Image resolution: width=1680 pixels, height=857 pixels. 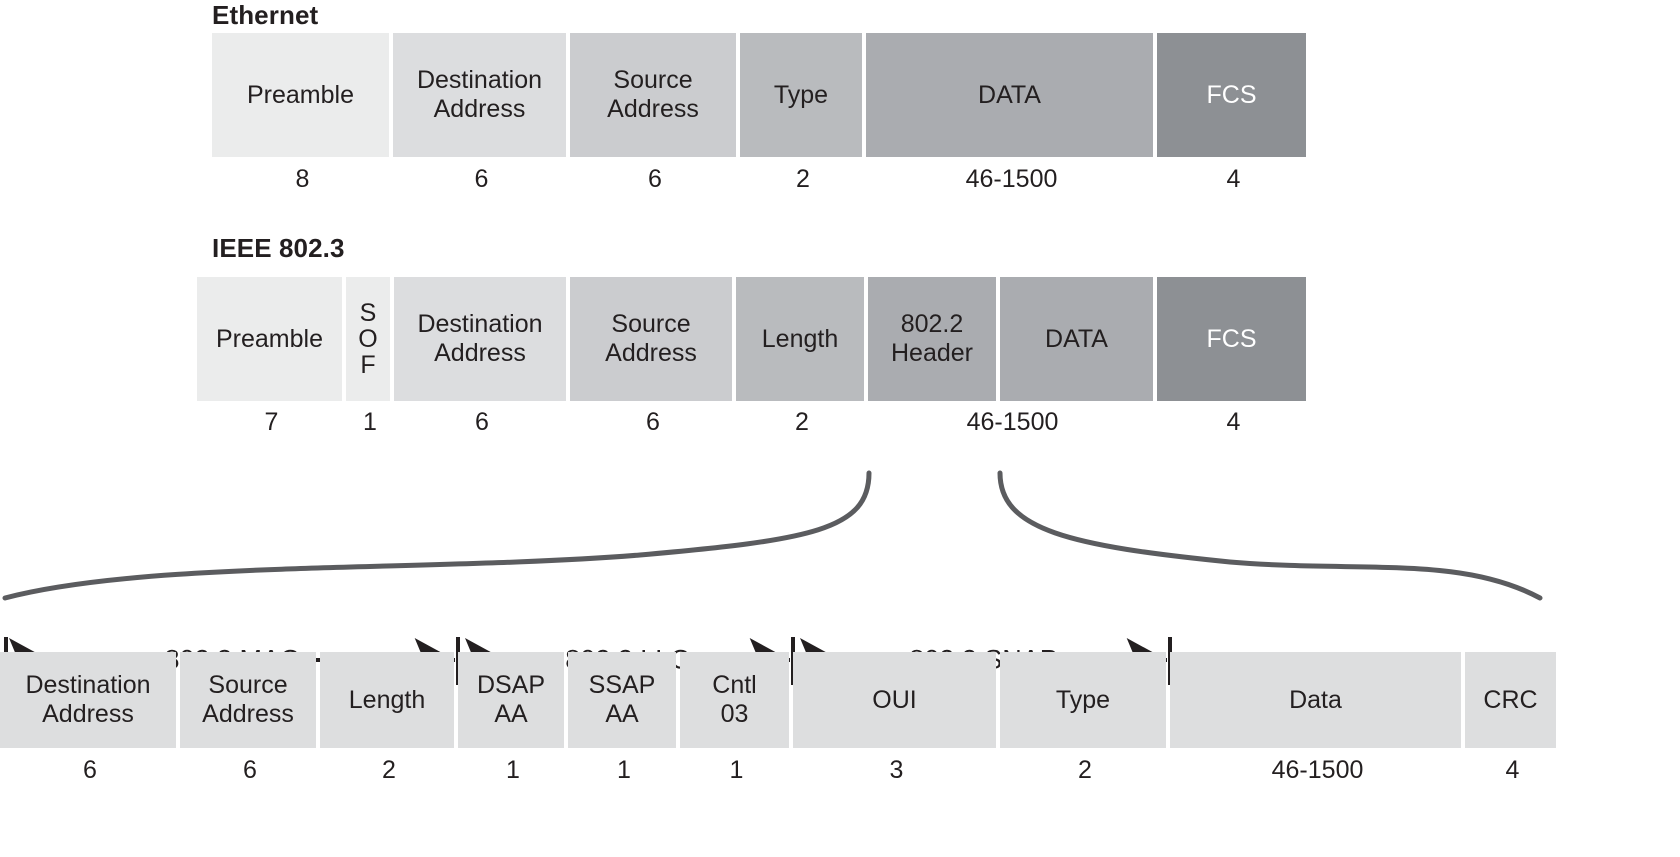 I want to click on frame-field-cell: CRC, so click(x=1510, y=700).